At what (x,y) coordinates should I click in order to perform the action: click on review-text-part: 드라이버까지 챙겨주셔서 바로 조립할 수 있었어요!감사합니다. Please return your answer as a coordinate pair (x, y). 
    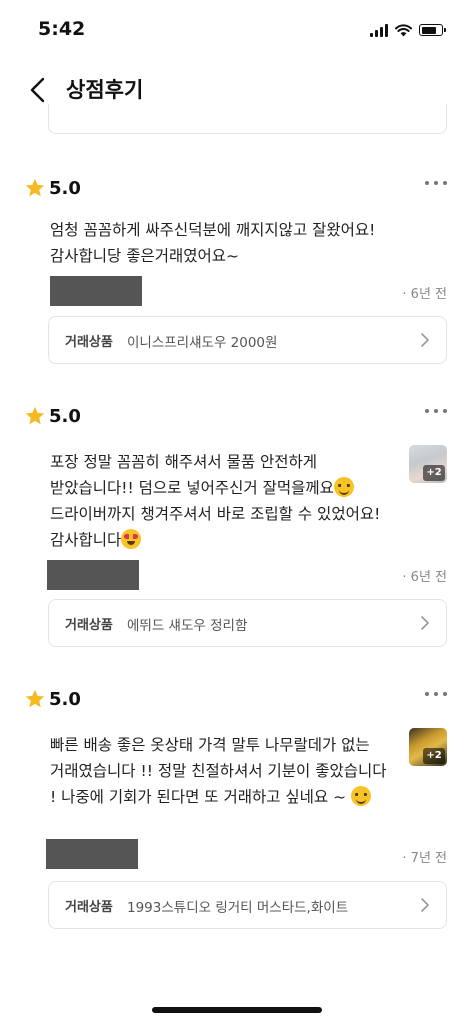
    Looking at the image, I should click on (215, 527).